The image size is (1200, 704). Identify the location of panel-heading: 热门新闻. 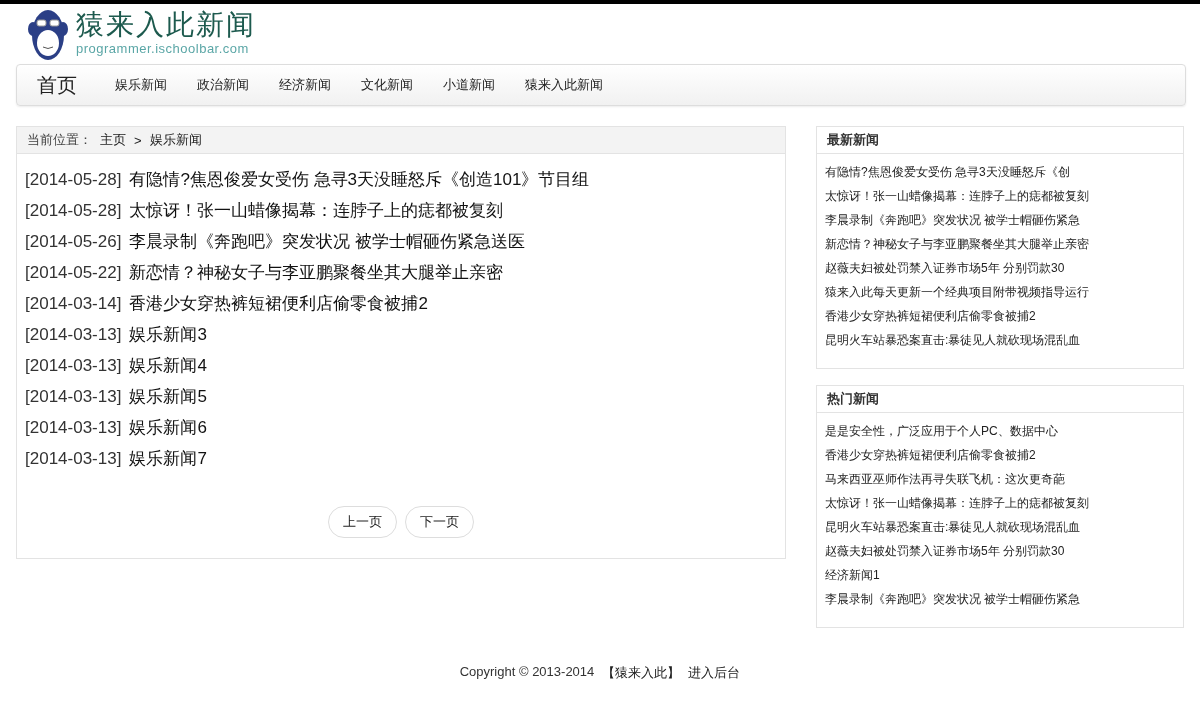
(1000, 399).